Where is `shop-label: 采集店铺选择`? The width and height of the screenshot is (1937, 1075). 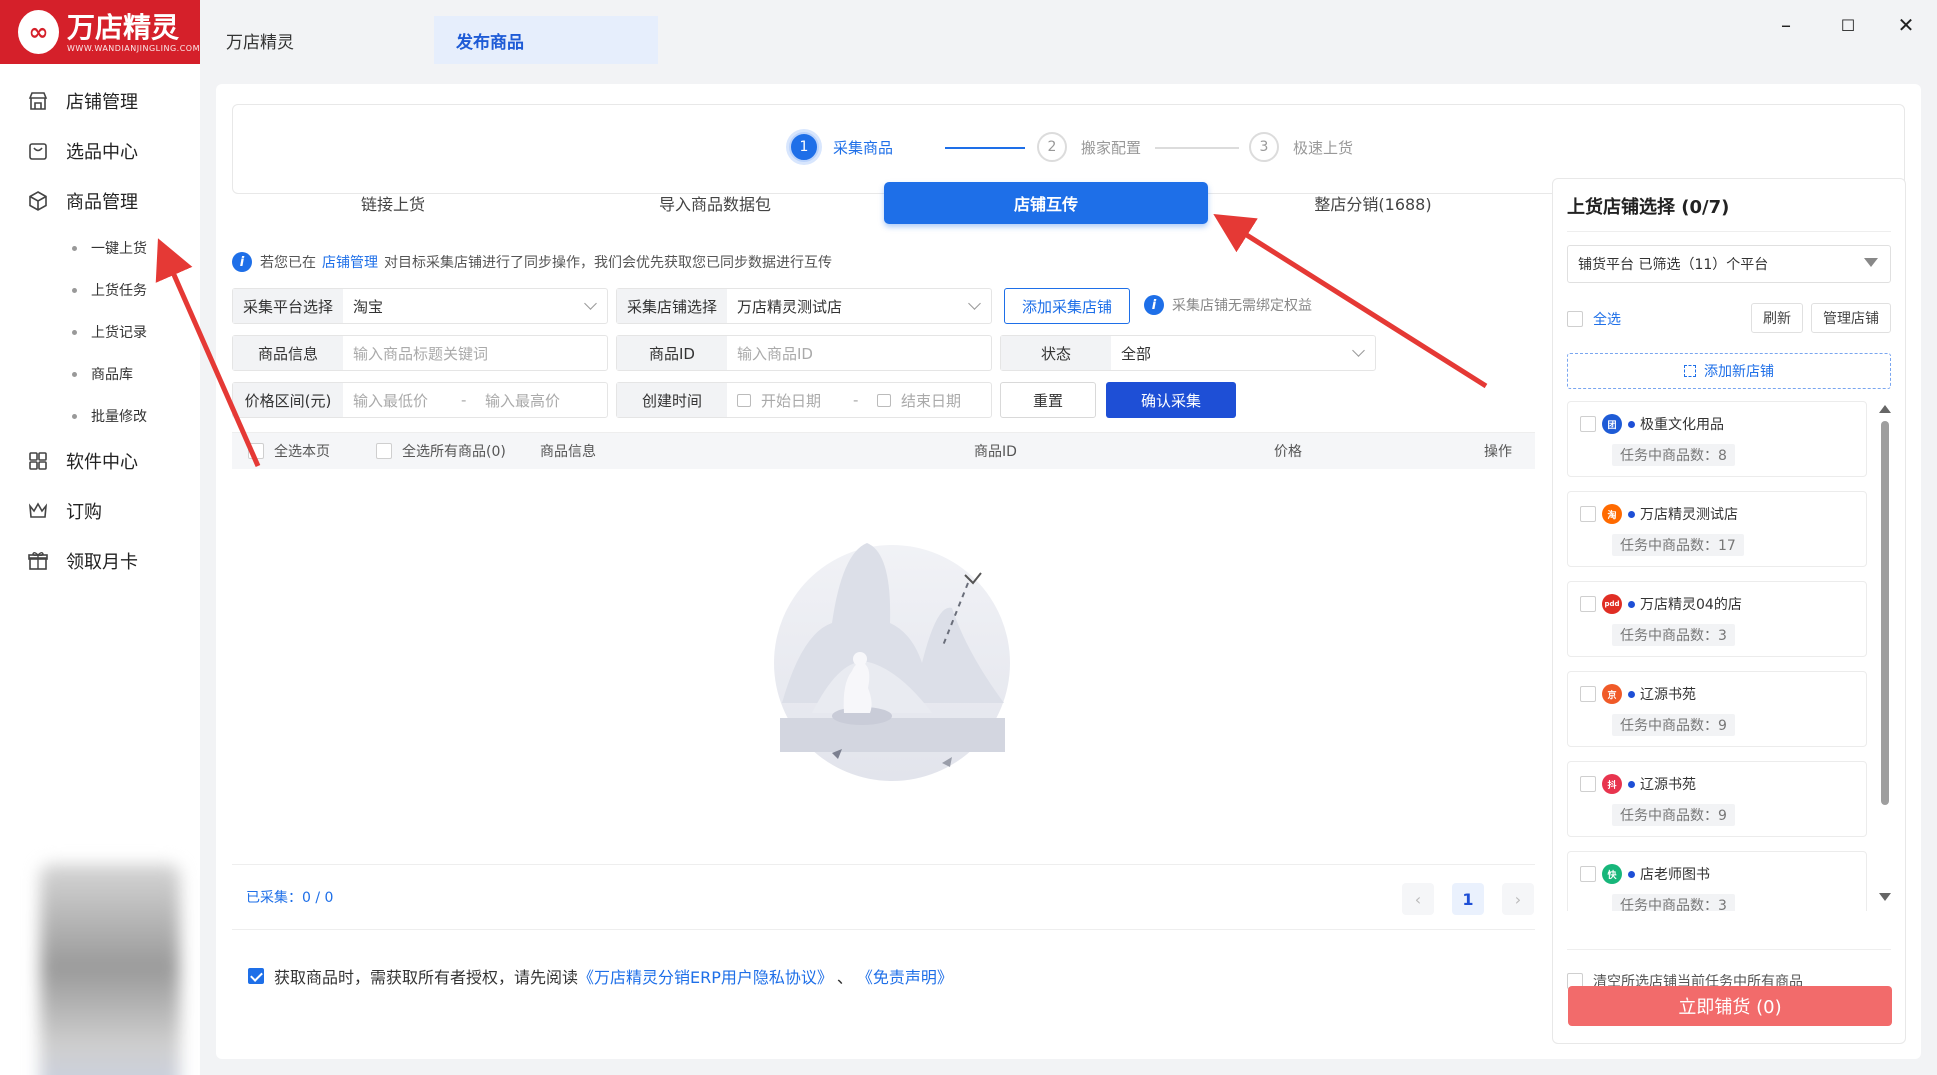 shop-label: 采集店铺选择 is located at coordinates (672, 306).